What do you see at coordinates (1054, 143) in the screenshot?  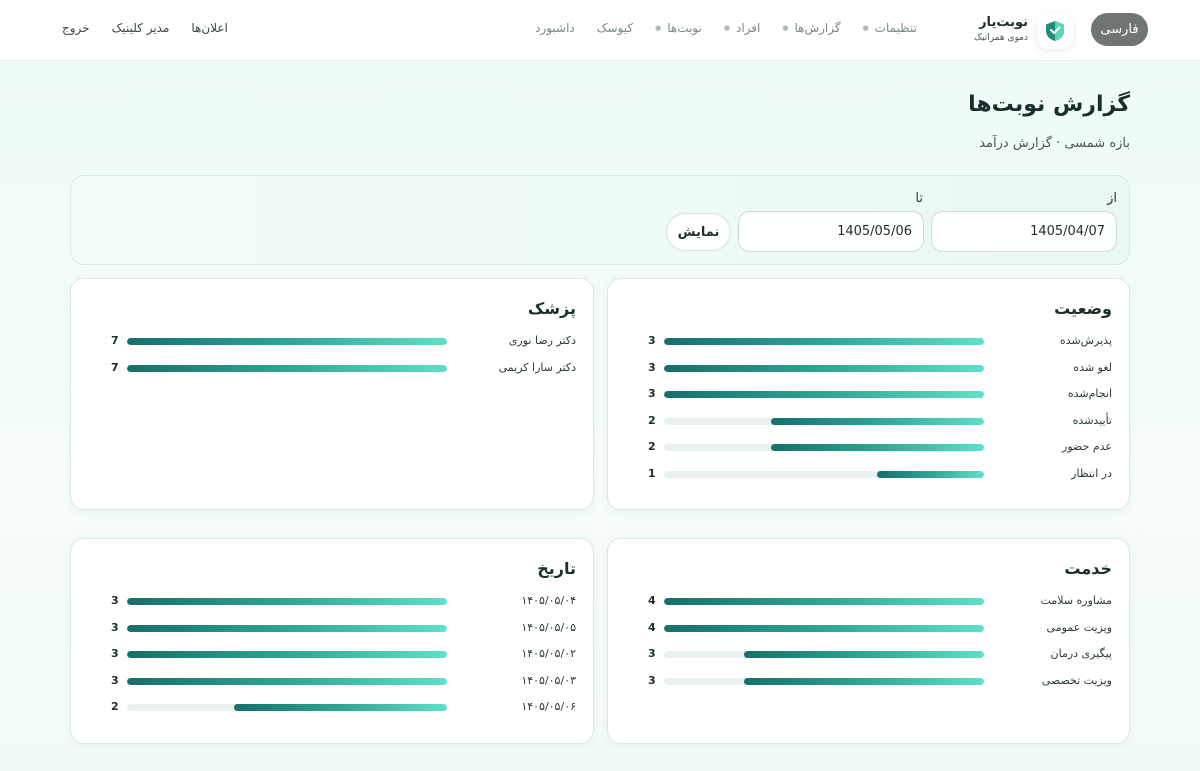 I see `page-subtitle: بازه شمسی · گزارش درآمد` at bounding box center [1054, 143].